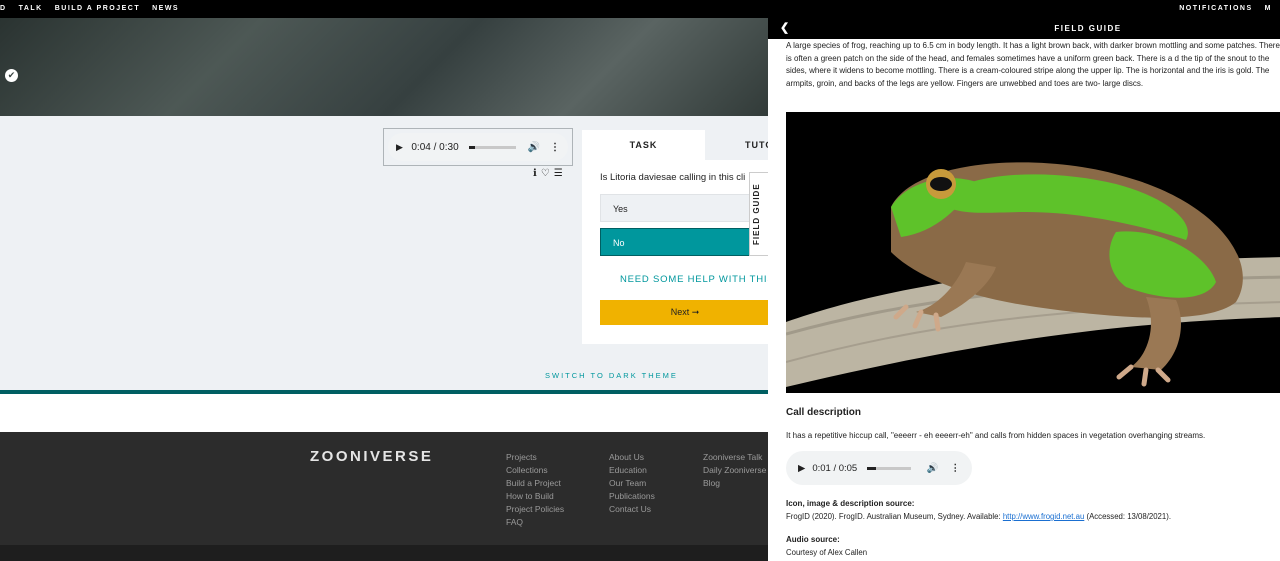 The width and height of the screenshot is (1280, 561). What do you see at coordinates (632, 457) in the screenshot?
I see `footer-link: About Us` at bounding box center [632, 457].